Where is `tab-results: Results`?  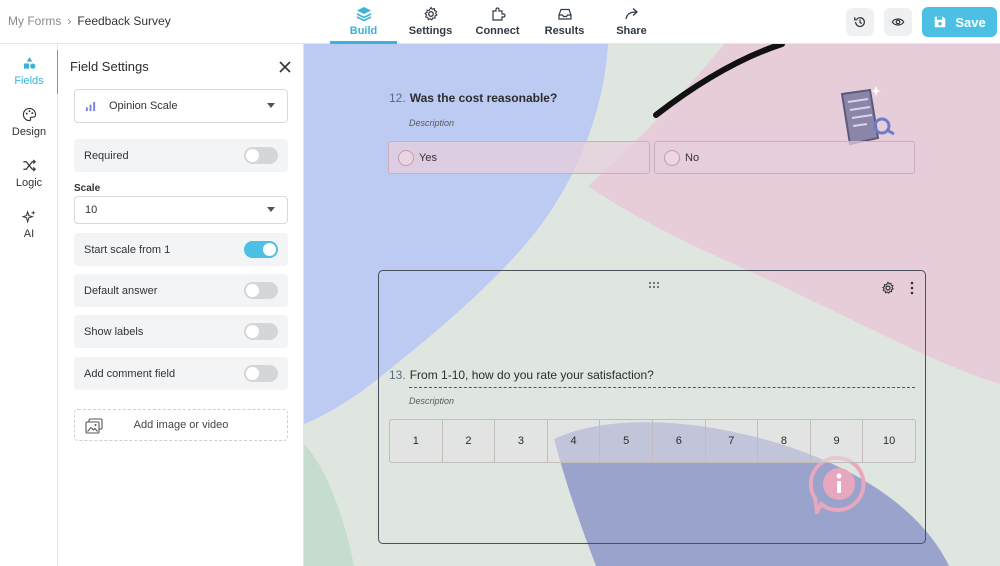
tab-results: Results is located at coordinates (564, 22).